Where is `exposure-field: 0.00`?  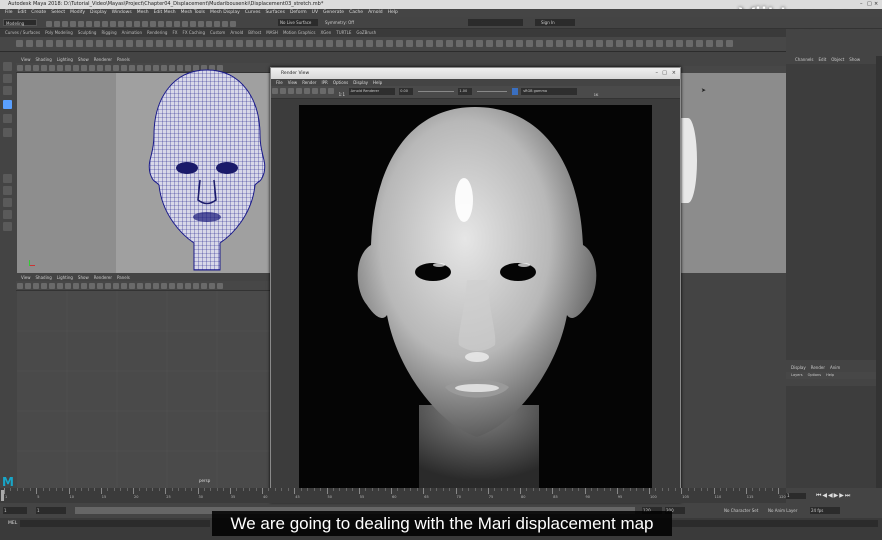 exposure-field: 0.00 is located at coordinates (406, 91).